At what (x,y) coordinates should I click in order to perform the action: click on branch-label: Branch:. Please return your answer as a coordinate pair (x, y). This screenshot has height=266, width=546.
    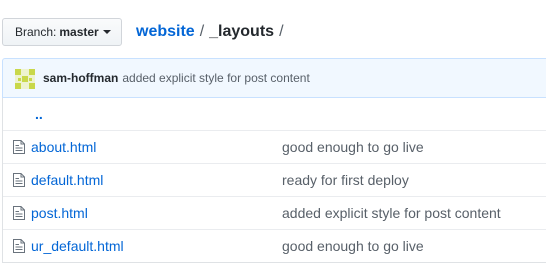
    Looking at the image, I should click on (36, 32).